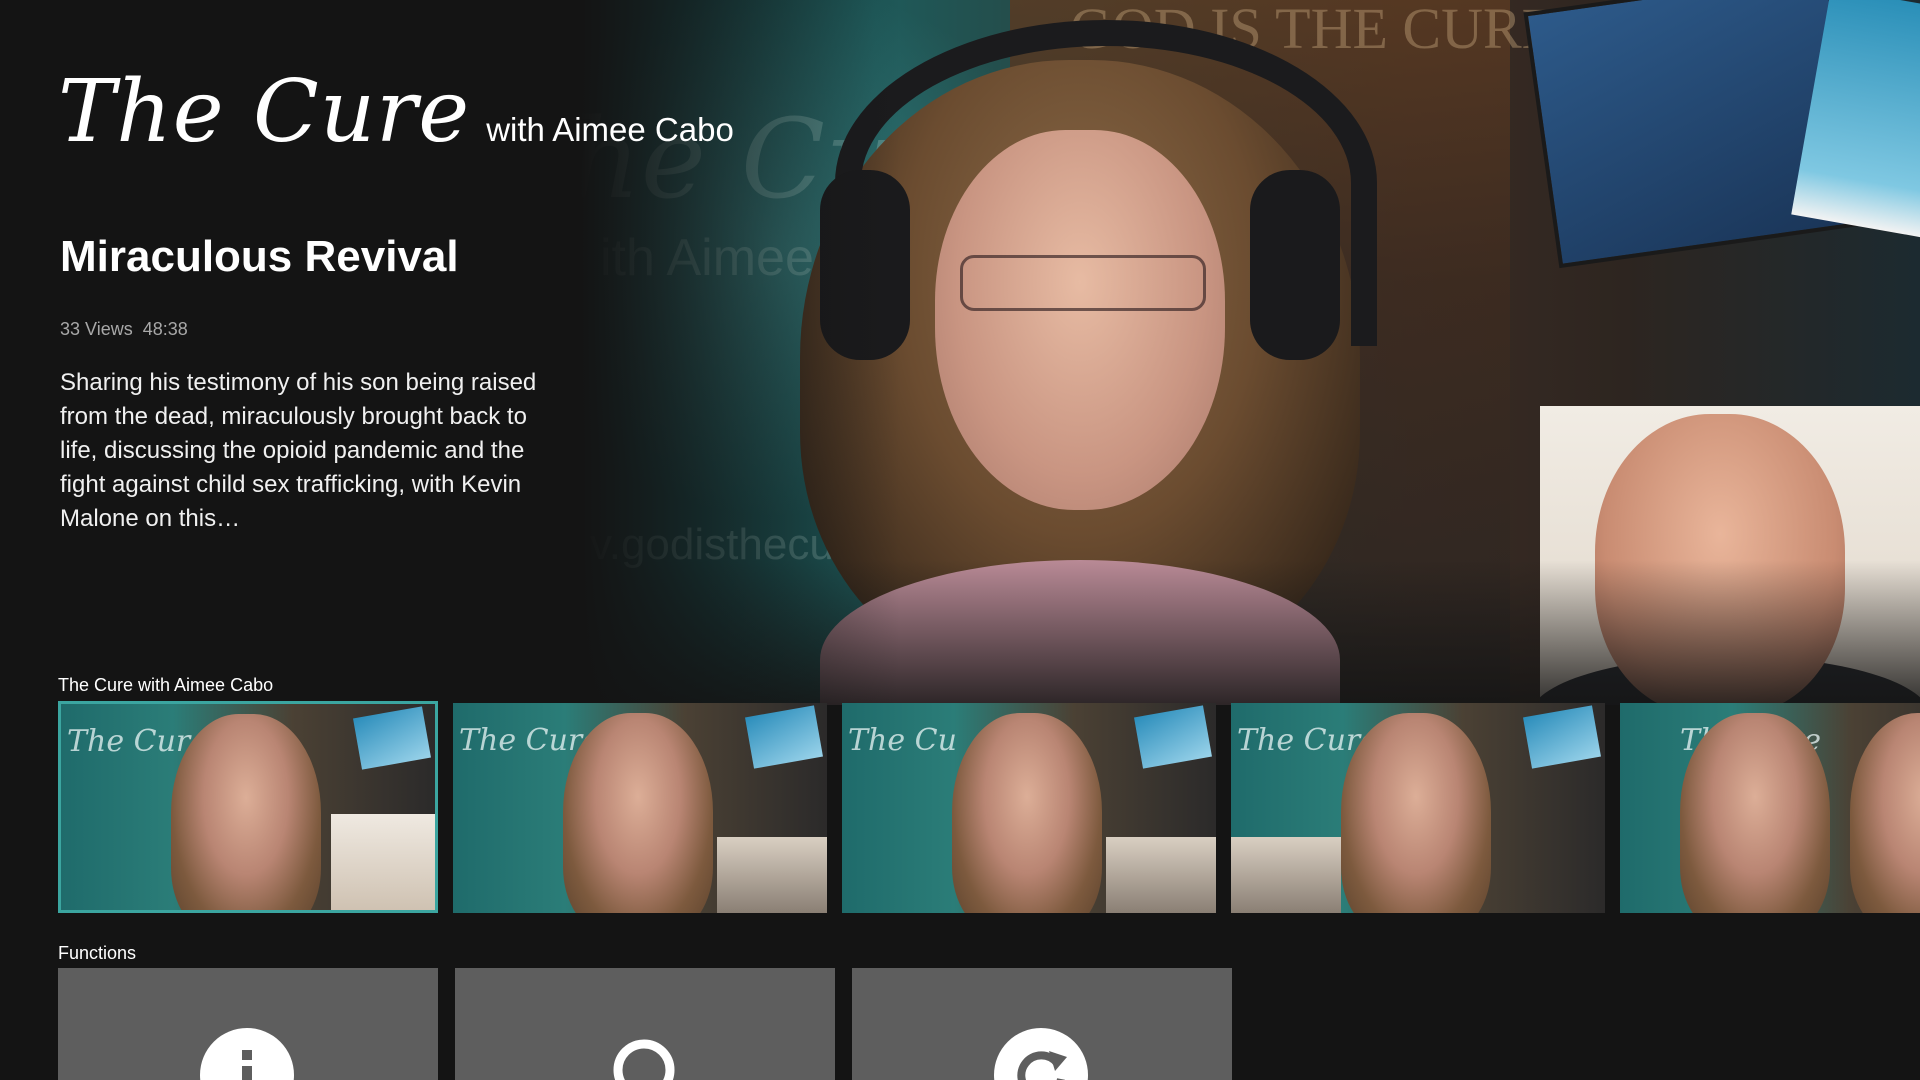 Image resolution: width=1920 pixels, height=1080 pixels. Describe the element at coordinates (165, 329) in the screenshot. I see `episode-duration: 48:38` at that location.